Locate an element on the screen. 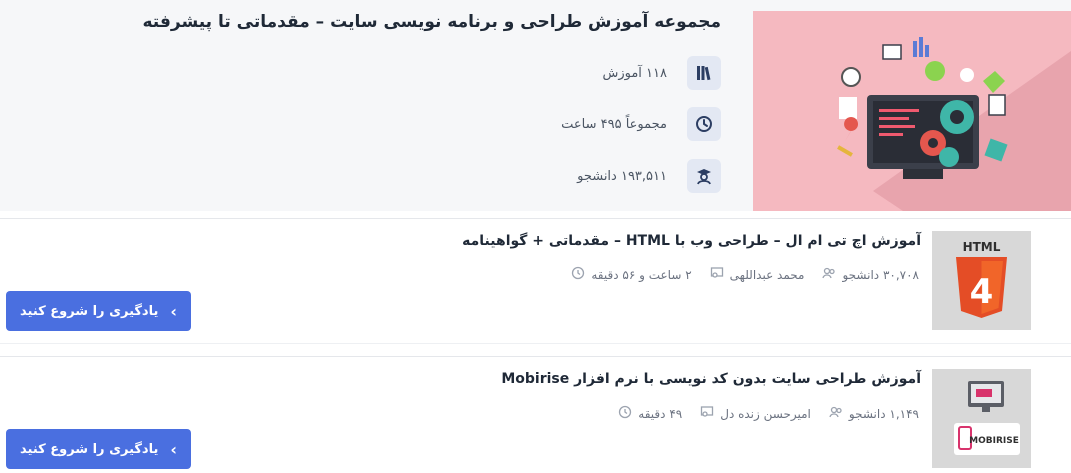  meta-students: ۱,۱۴۹ دانشجو is located at coordinates (874, 413).